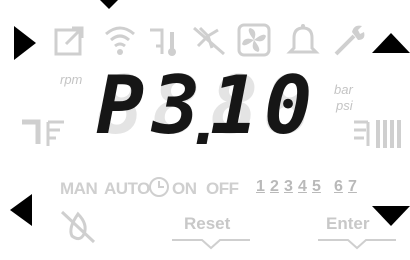 This screenshot has width=410, height=260. I want to click on program-number-2: 2, so click(274, 186).